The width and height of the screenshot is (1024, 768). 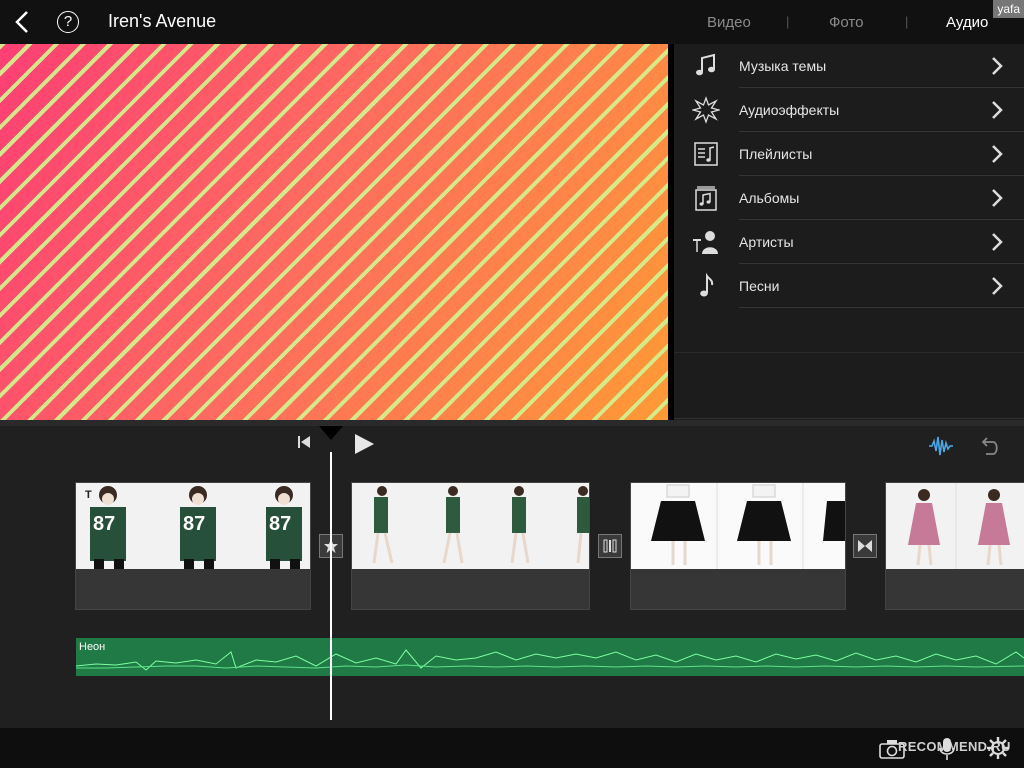 I want to click on clip-thumbnail: 87 87 87, so click(x=193, y=526).